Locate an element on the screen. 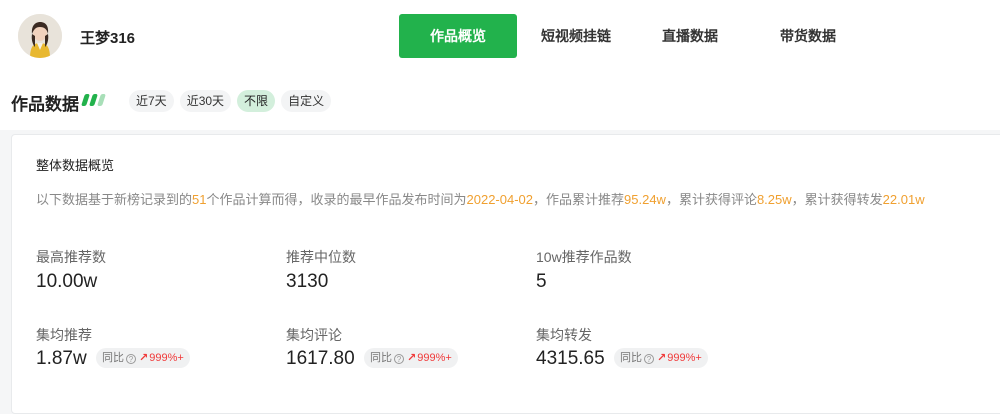  earliest-date: 2022-04-02 is located at coordinates (500, 199).